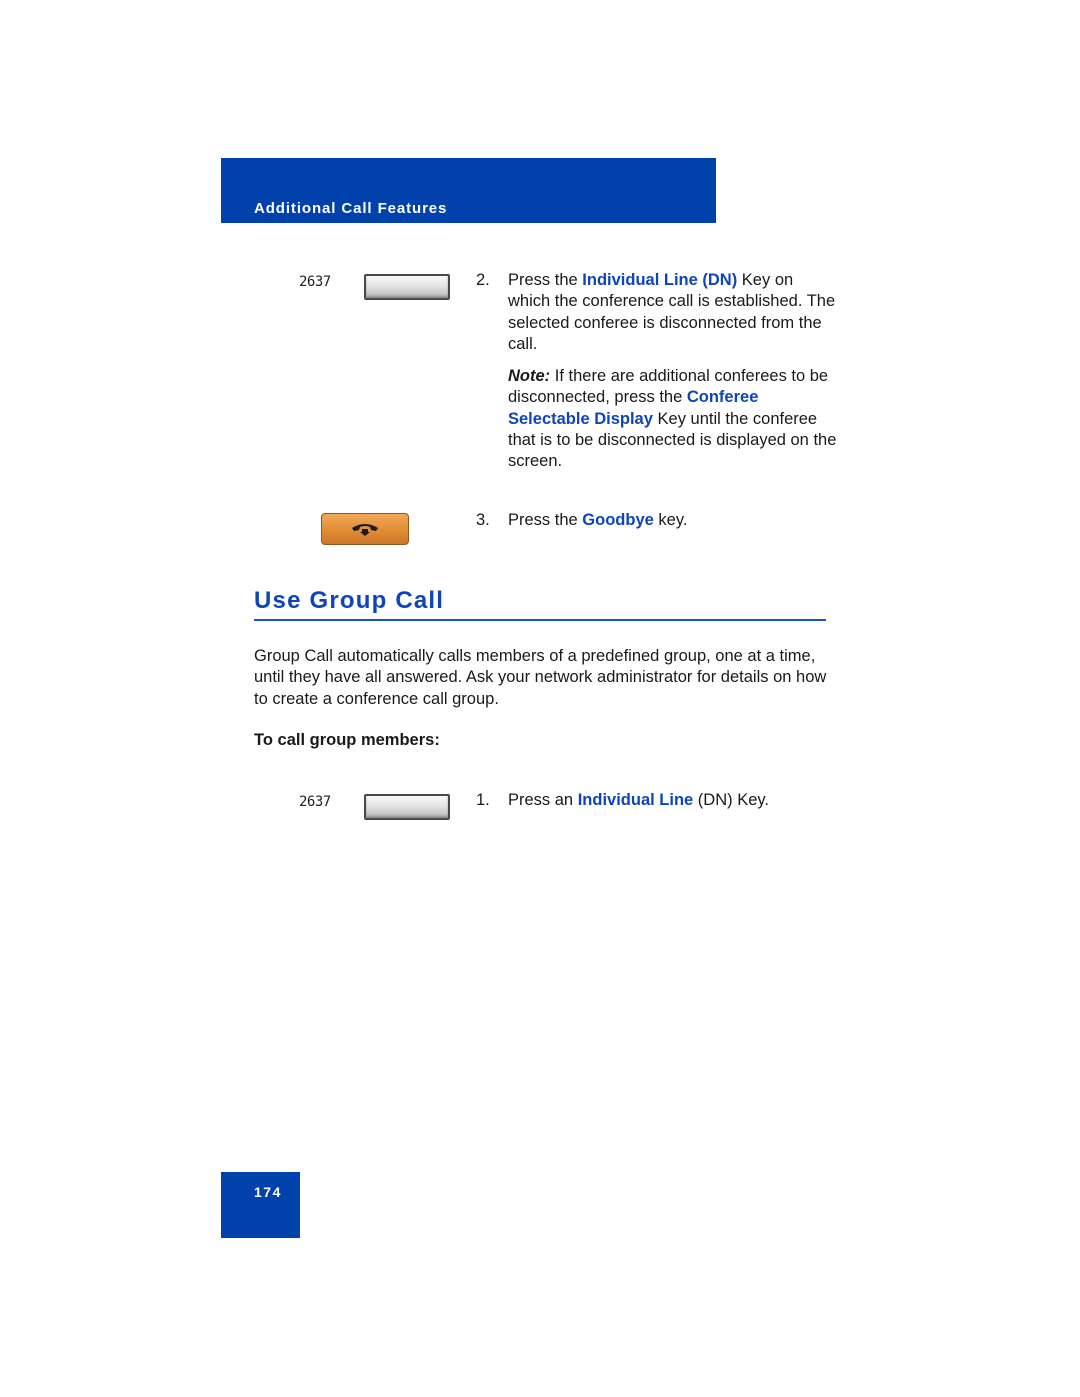  What do you see at coordinates (660, 280) in the screenshot?
I see `key-name-individual-line-dn: Individual Line (DN)` at bounding box center [660, 280].